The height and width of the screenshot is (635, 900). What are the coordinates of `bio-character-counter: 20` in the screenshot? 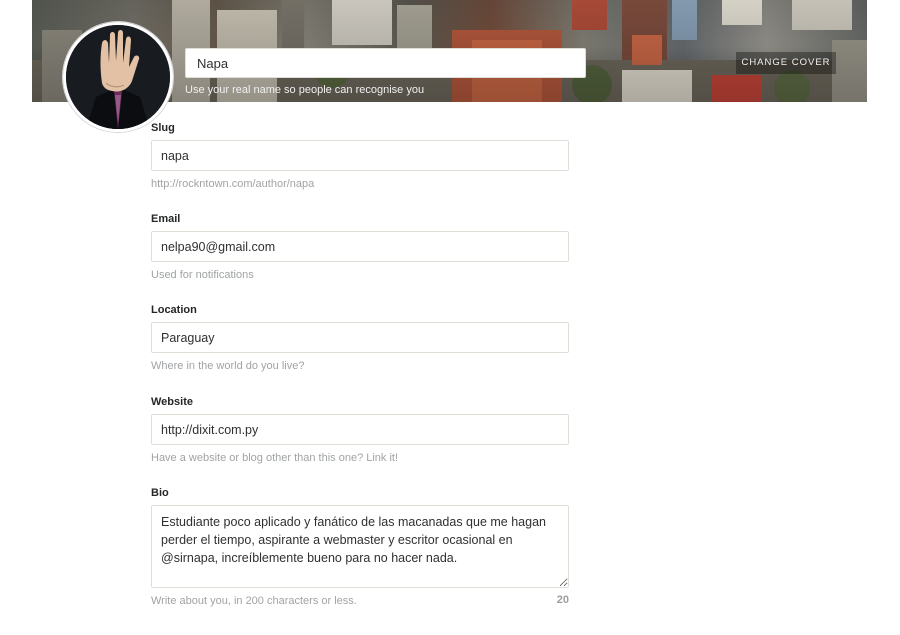 It's located at (562, 600).